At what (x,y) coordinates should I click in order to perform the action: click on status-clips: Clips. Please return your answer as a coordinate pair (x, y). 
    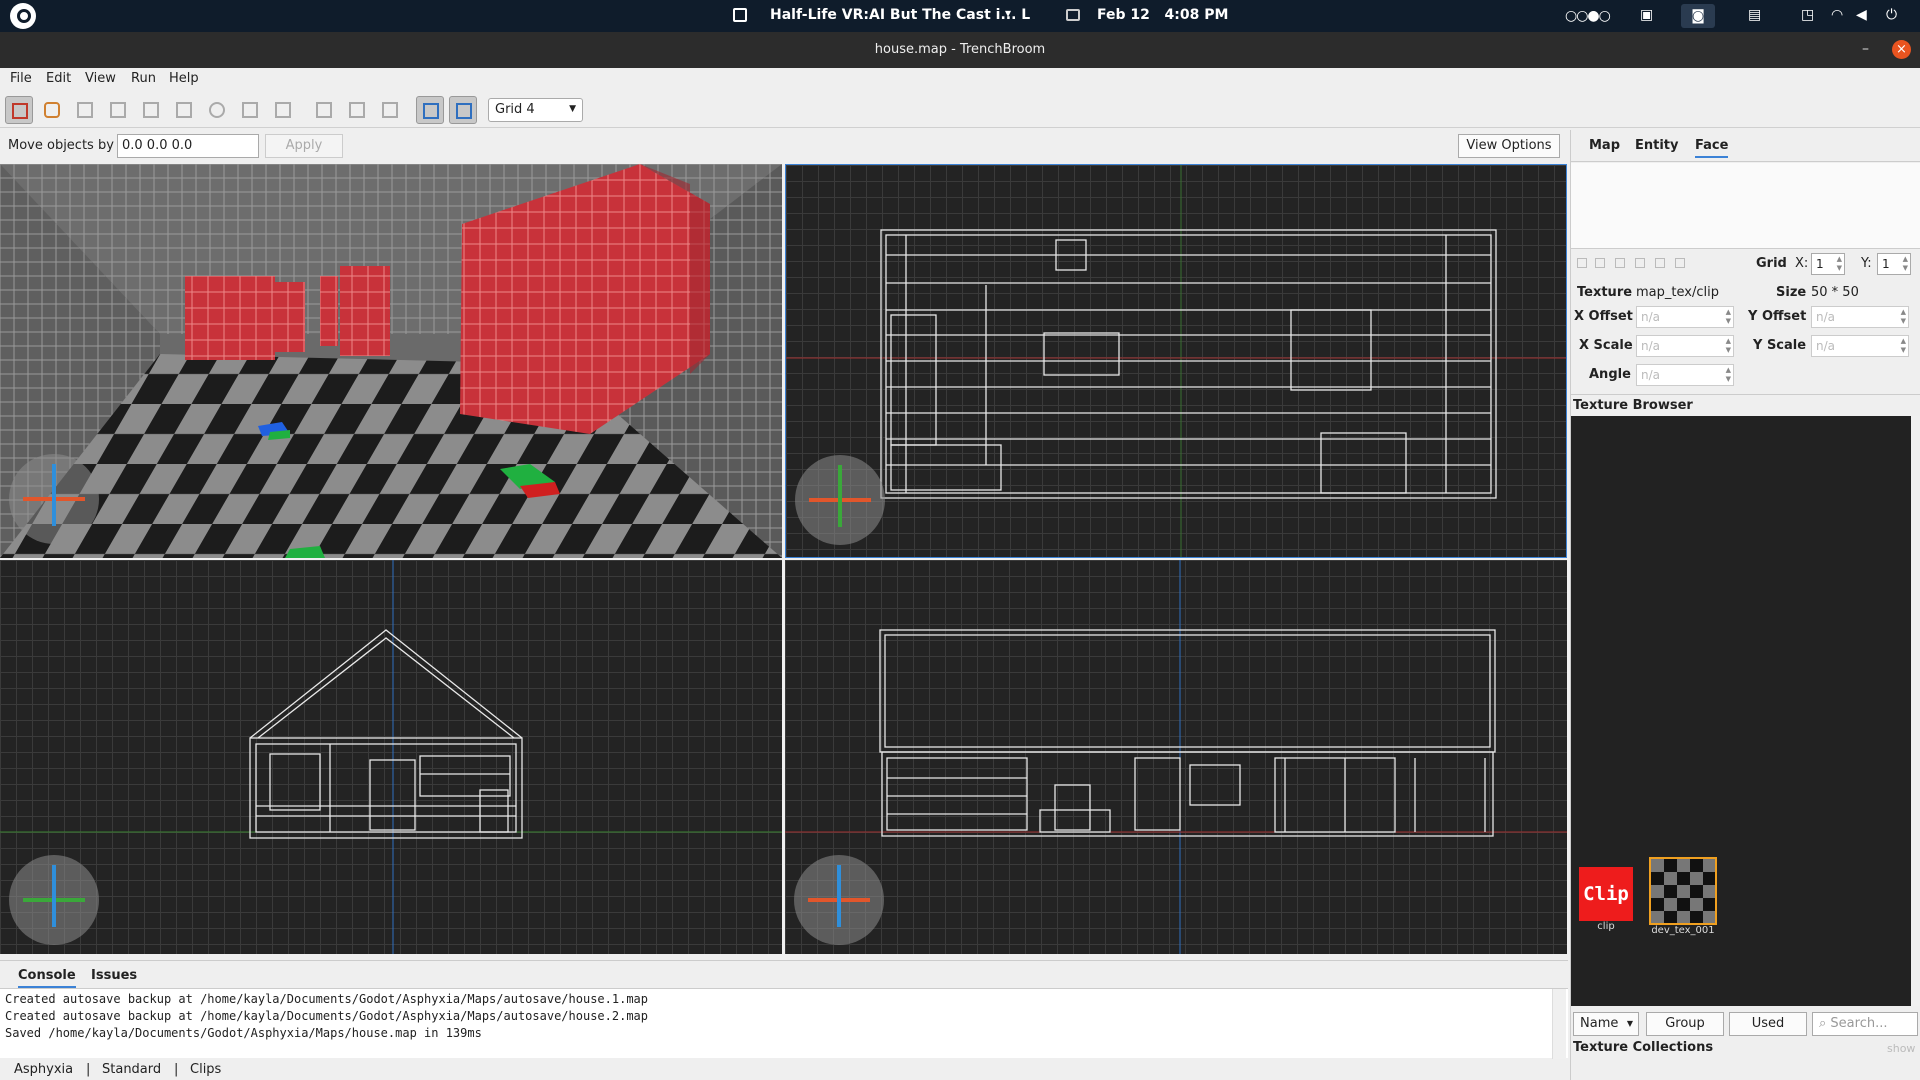
    Looking at the image, I should click on (206, 1069).